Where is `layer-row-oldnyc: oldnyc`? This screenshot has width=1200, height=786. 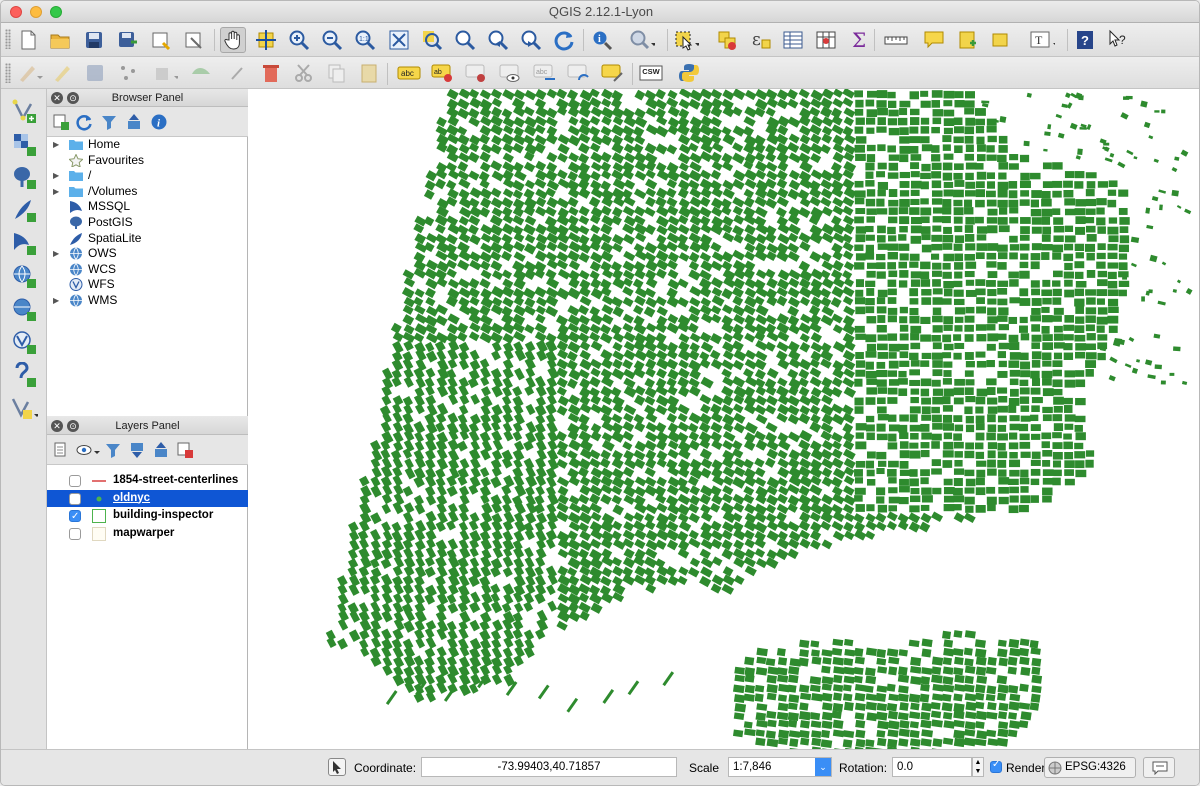 layer-row-oldnyc: oldnyc is located at coordinates (147, 498).